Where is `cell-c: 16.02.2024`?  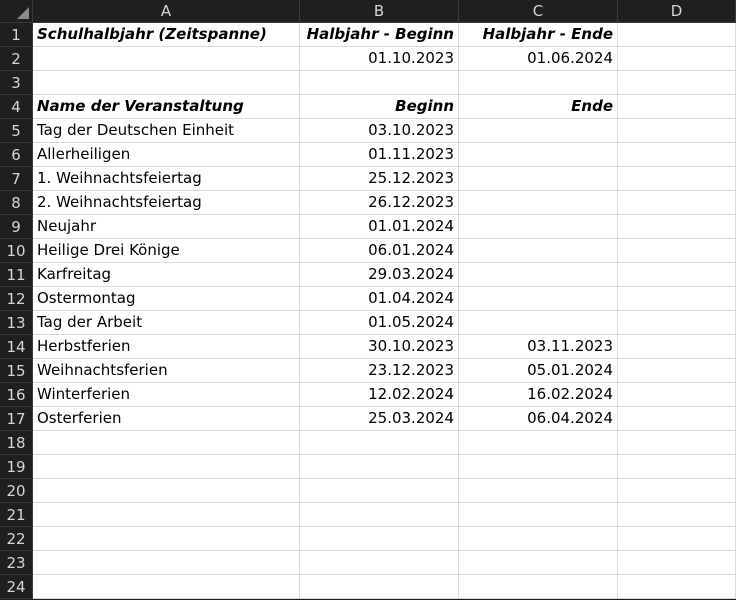
cell-c: 16.02.2024 is located at coordinates (538, 395).